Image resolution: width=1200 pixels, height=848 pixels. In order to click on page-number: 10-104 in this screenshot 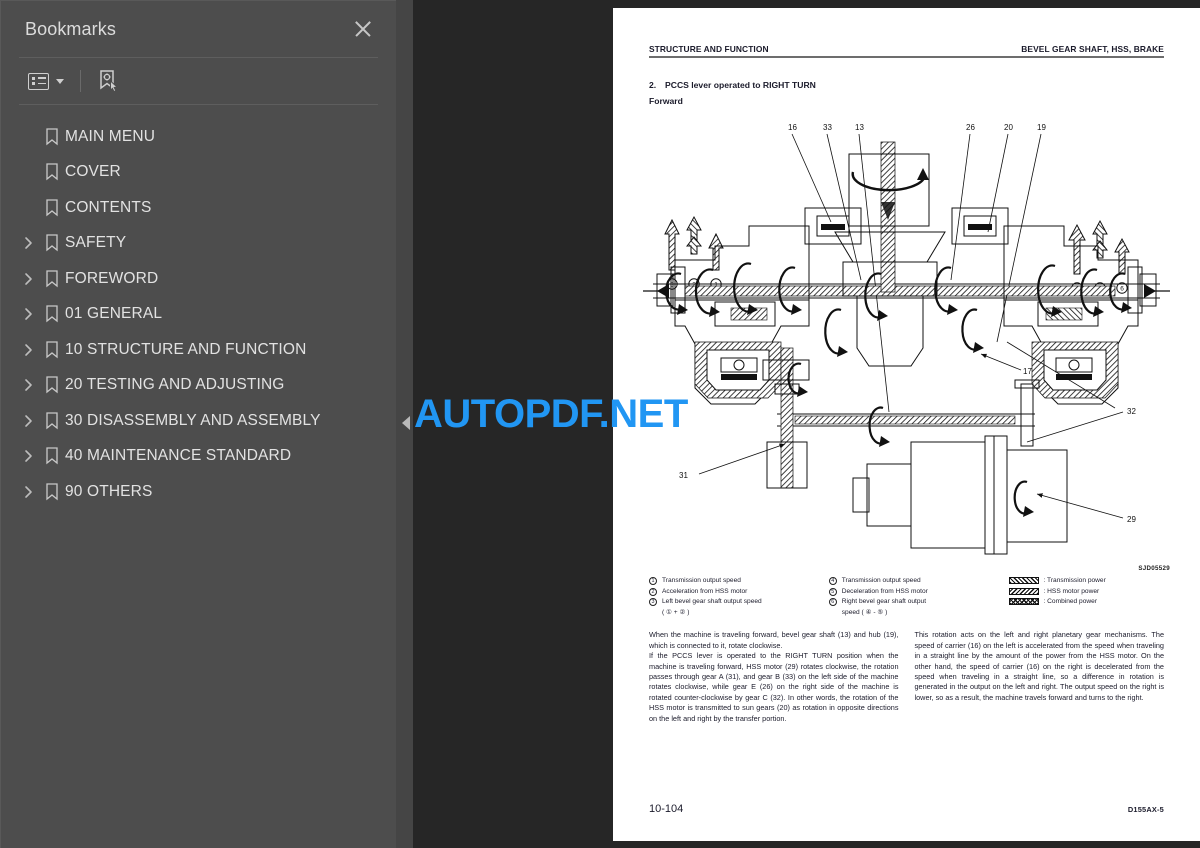, I will do `click(666, 809)`.